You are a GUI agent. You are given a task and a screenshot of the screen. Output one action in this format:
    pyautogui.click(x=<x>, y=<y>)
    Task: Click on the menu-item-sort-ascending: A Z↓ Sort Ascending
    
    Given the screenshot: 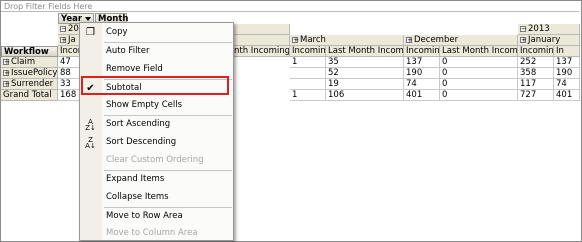 What is the action you would take?
    pyautogui.click(x=156, y=124)
    